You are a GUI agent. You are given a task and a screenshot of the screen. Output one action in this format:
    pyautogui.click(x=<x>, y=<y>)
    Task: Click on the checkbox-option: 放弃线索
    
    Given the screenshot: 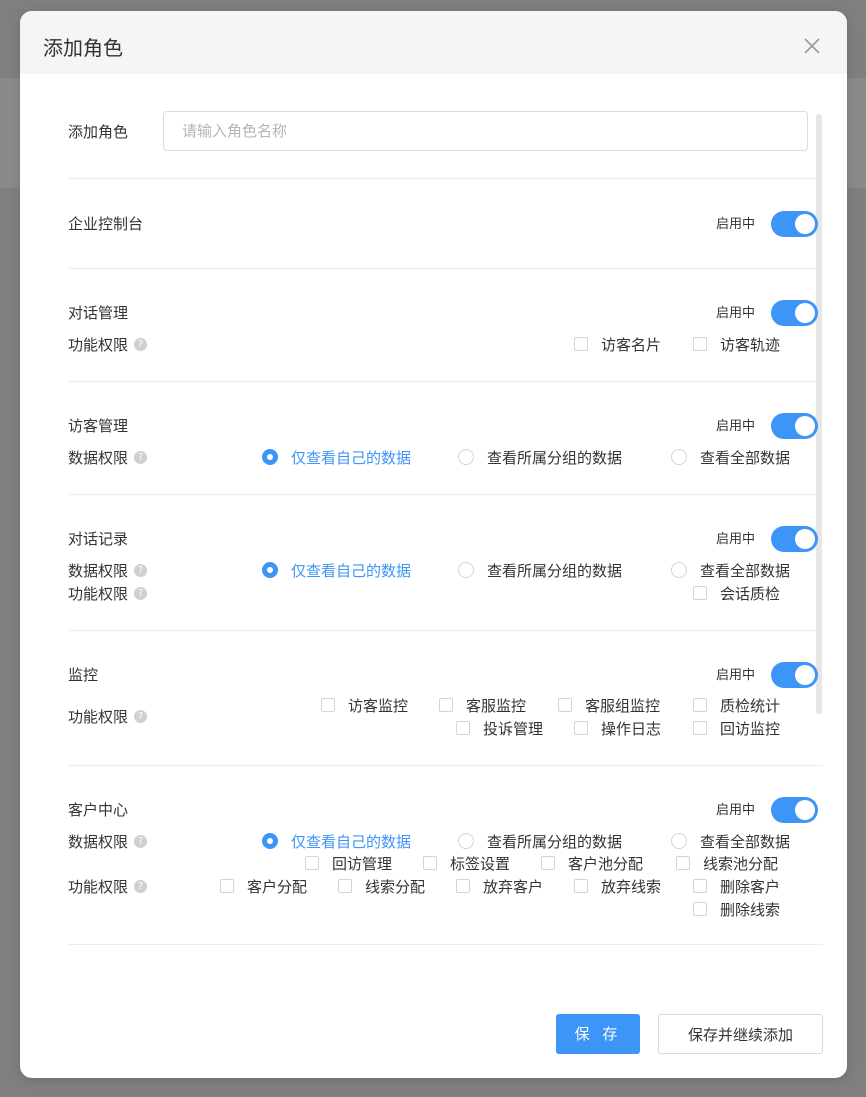 What is the action you would take?
    pyautogui.click(x=617, y=887)
    